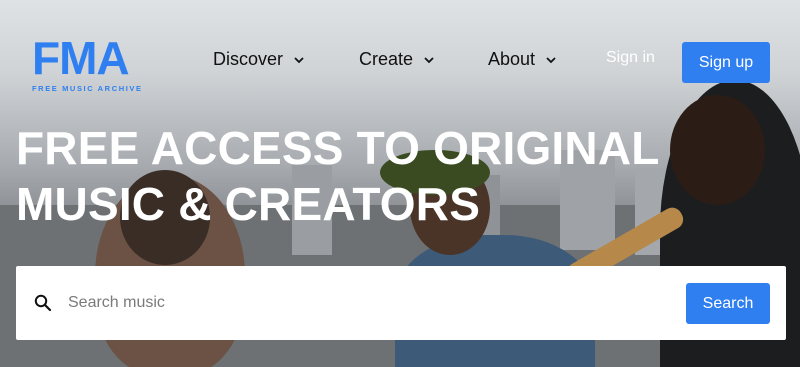  What do you see at coordinates (87, 88) in the screenshot?
I see `logo-subtitle: FREE MUSIC ARCHIVE` at bounding box center [87, 88].